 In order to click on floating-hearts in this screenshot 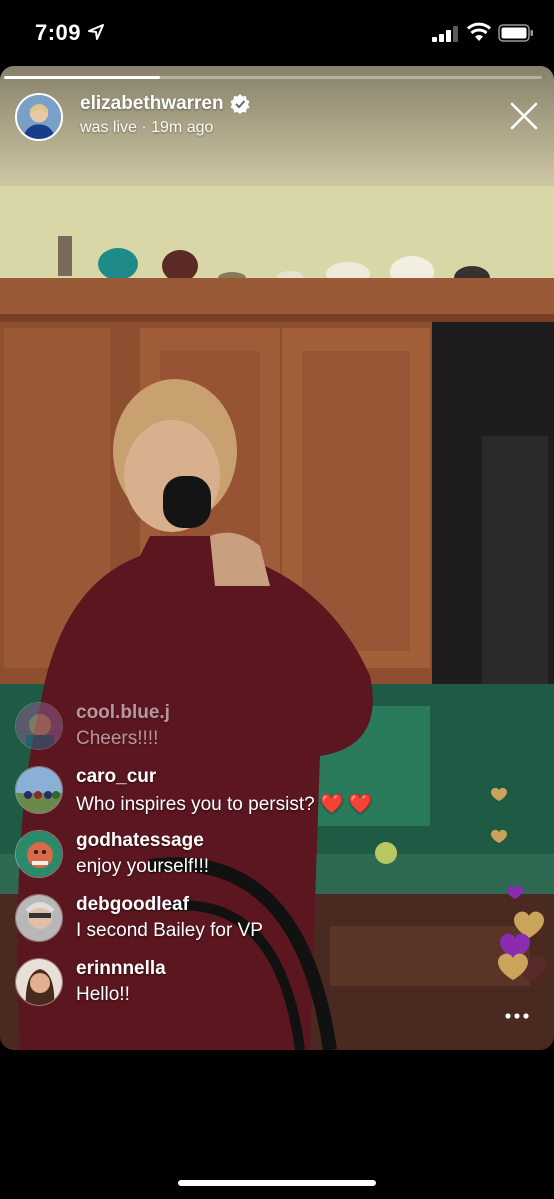, I will do `click(518, 884)`.